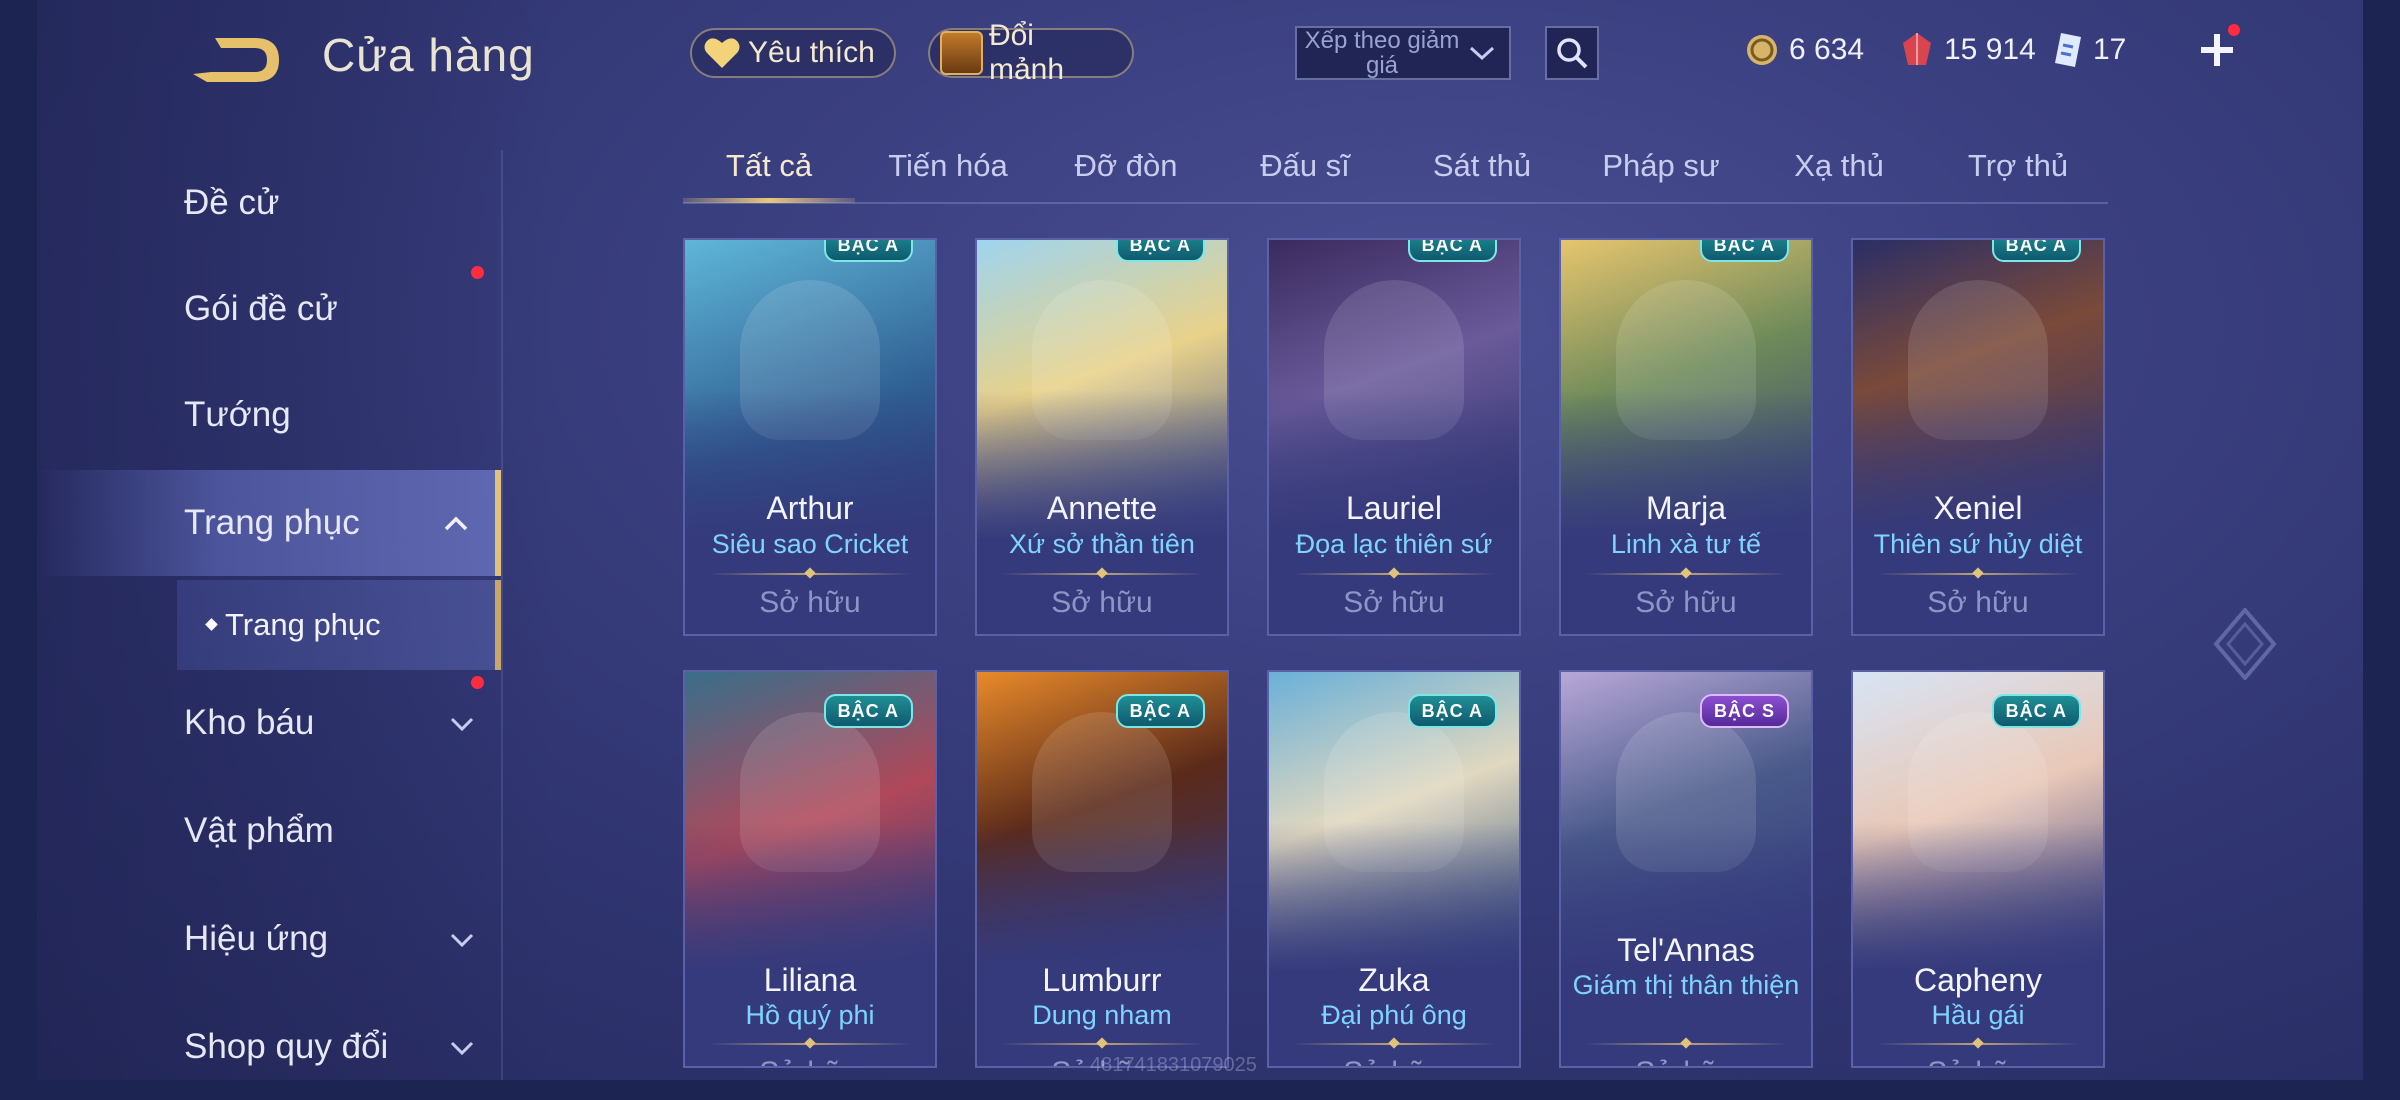 This screenshot has height=1100, width=2400. What do you see at coordinates (428, 55) in the screenshot?
I see `page-title: Cửa hàng` at bounding box center [428, 55].